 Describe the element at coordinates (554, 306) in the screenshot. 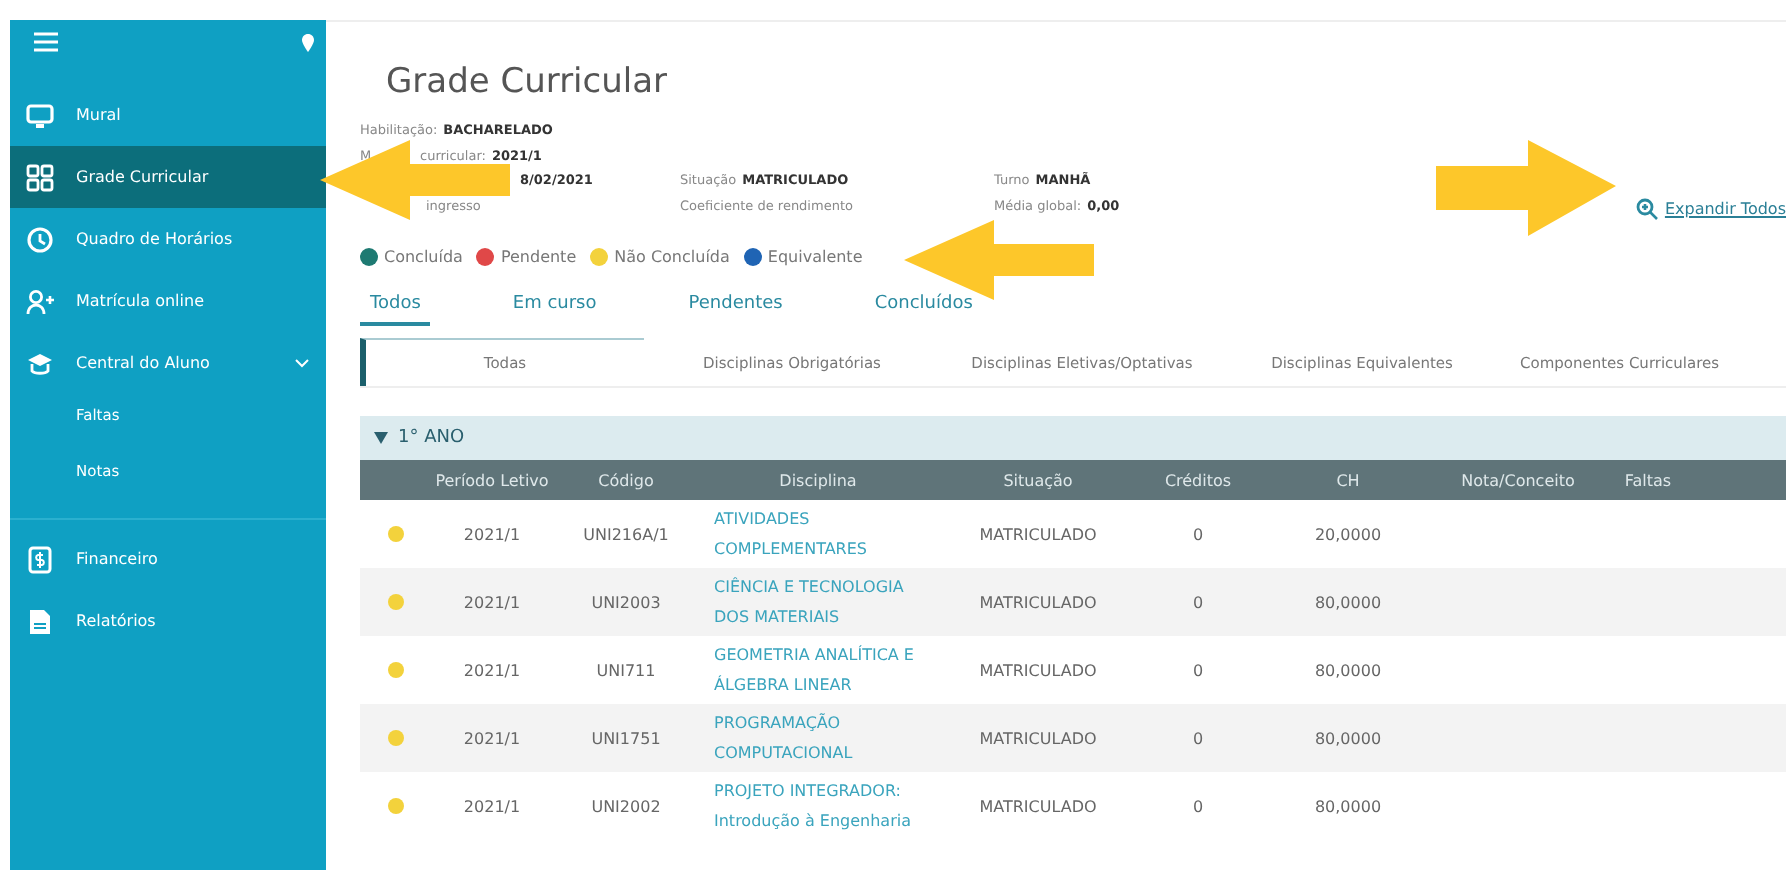

I see `tab: Em curso` at that location.